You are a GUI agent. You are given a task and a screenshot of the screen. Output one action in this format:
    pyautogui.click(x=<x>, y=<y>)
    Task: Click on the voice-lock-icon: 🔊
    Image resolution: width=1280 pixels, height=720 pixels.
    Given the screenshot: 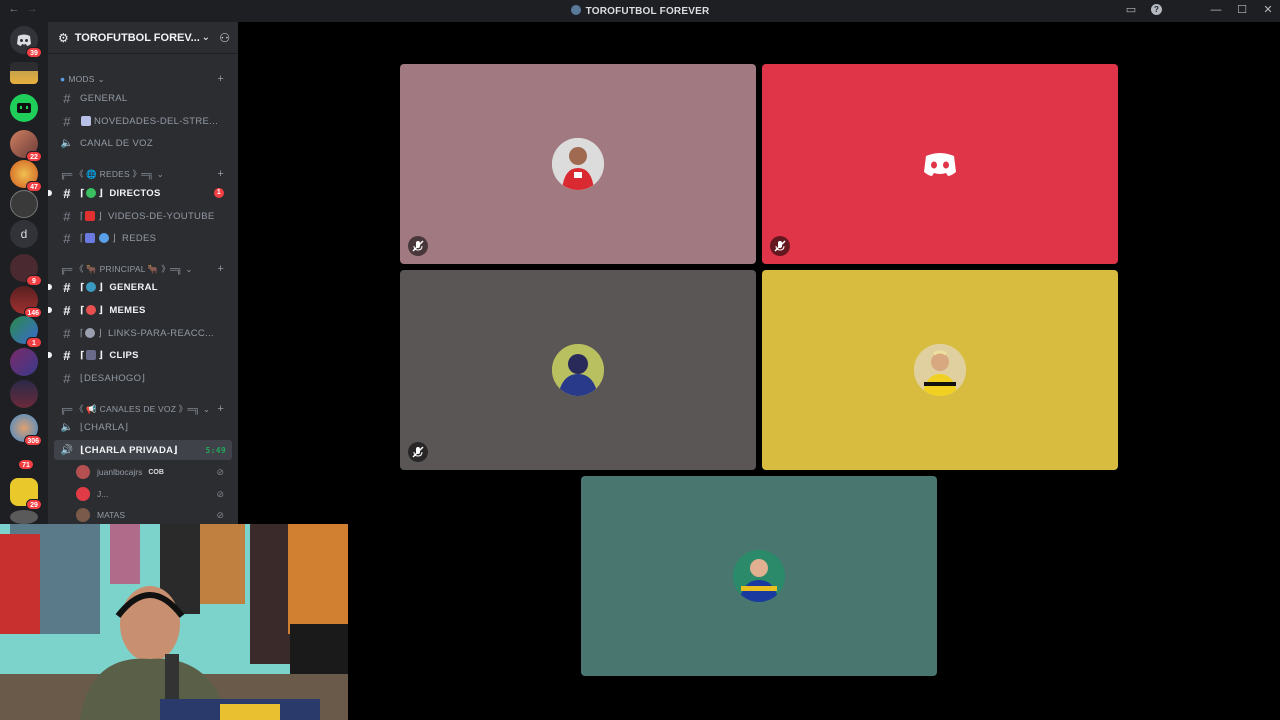 What is the action you would take?
    pyautogui.click(x=67, y=450)
    